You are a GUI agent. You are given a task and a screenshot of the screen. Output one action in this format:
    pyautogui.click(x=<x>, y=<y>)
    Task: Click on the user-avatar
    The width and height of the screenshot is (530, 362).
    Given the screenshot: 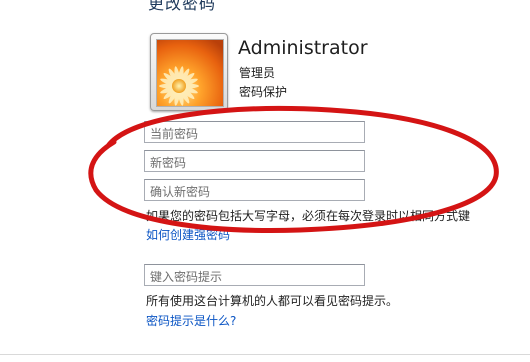 What is the action you would take?
    pyautogui.click(x=189, y=72)
    